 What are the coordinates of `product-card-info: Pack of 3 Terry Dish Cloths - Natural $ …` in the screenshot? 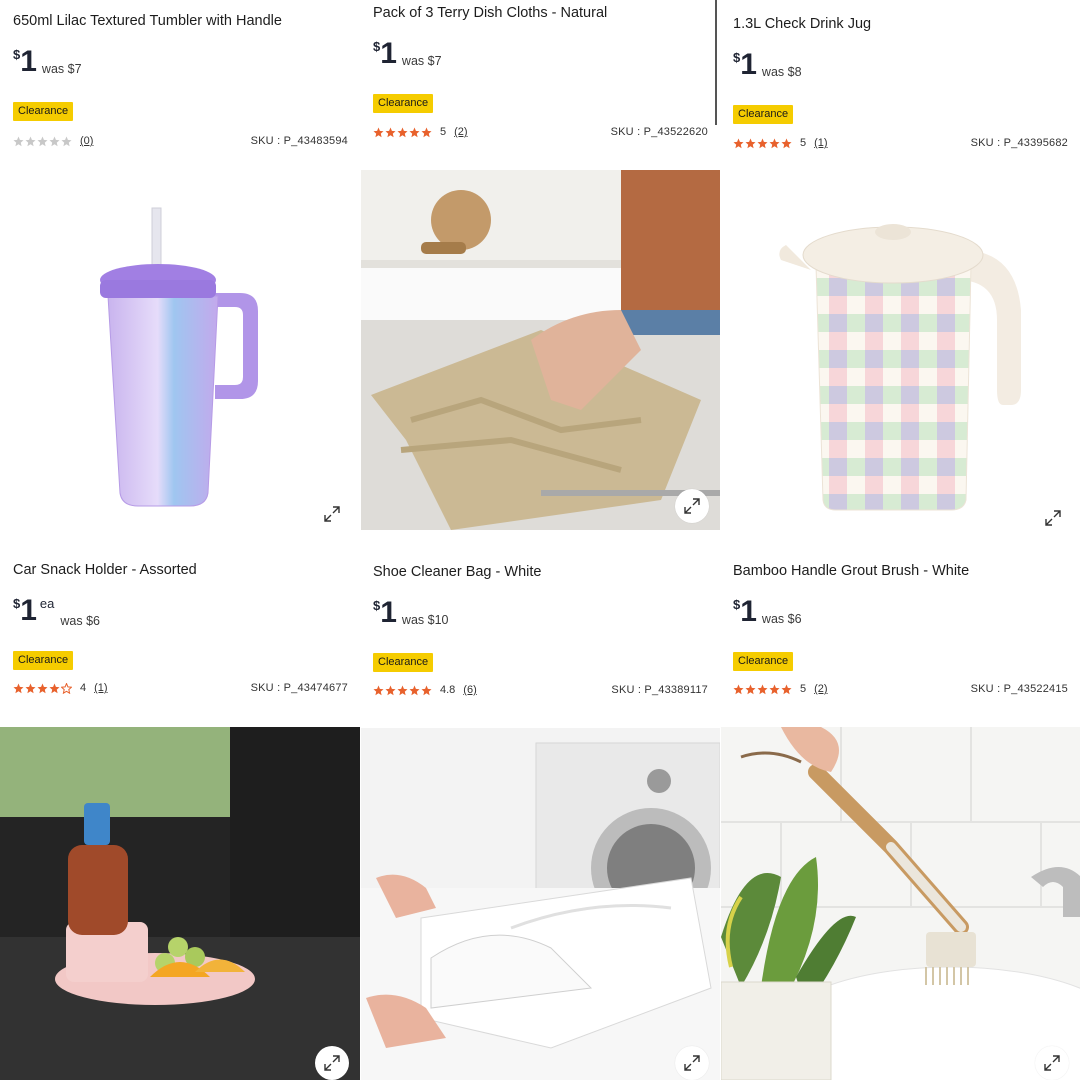 It's located at (540, 74).